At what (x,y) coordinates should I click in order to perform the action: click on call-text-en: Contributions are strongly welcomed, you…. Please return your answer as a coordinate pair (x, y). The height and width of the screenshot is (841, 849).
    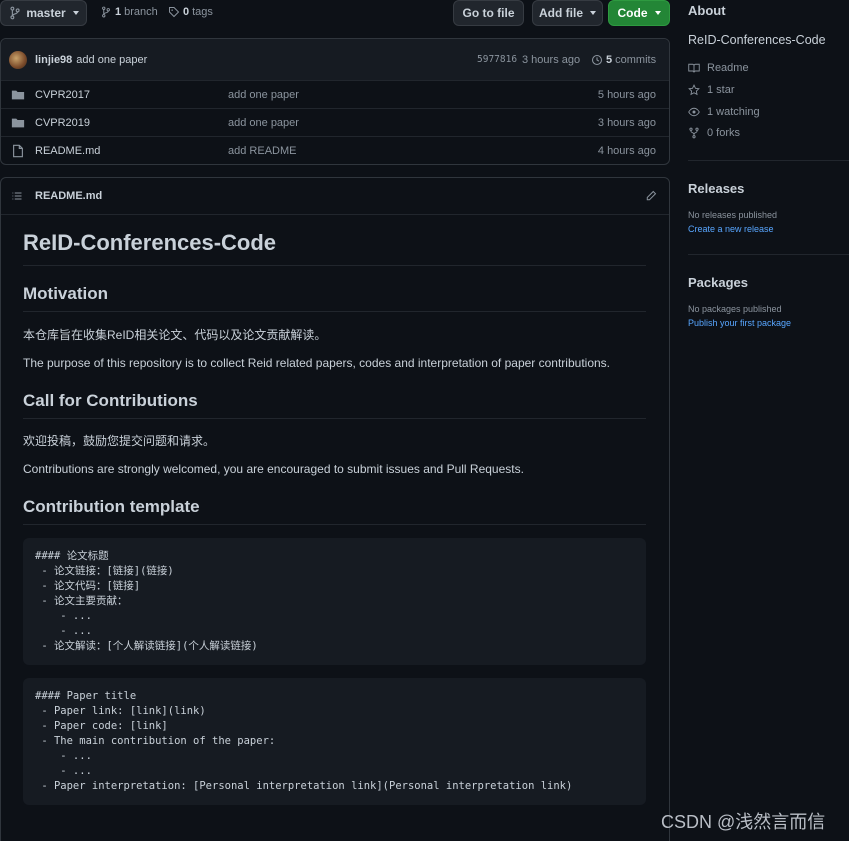
    Looking at the image, I should click on (273, 469).